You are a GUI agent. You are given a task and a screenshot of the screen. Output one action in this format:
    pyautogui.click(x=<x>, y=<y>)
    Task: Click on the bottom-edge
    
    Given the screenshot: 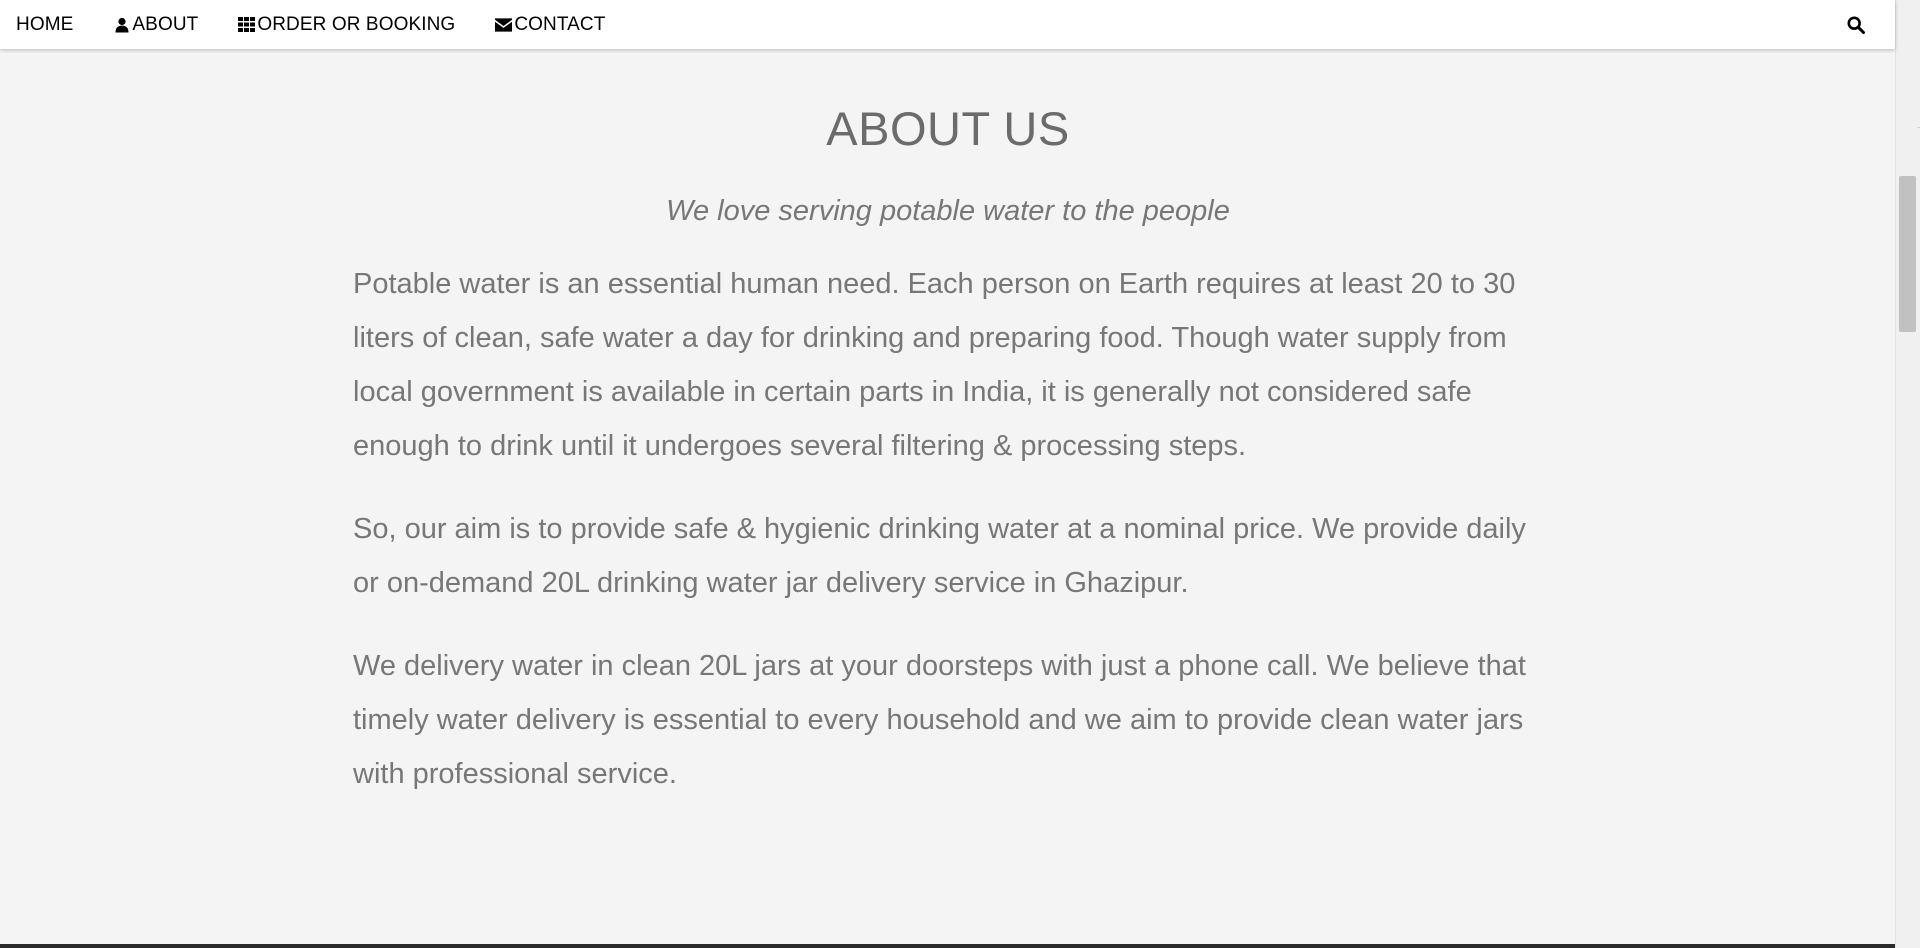 What is the action you would take?
    pyautogui.click(x=947, y=946)
    